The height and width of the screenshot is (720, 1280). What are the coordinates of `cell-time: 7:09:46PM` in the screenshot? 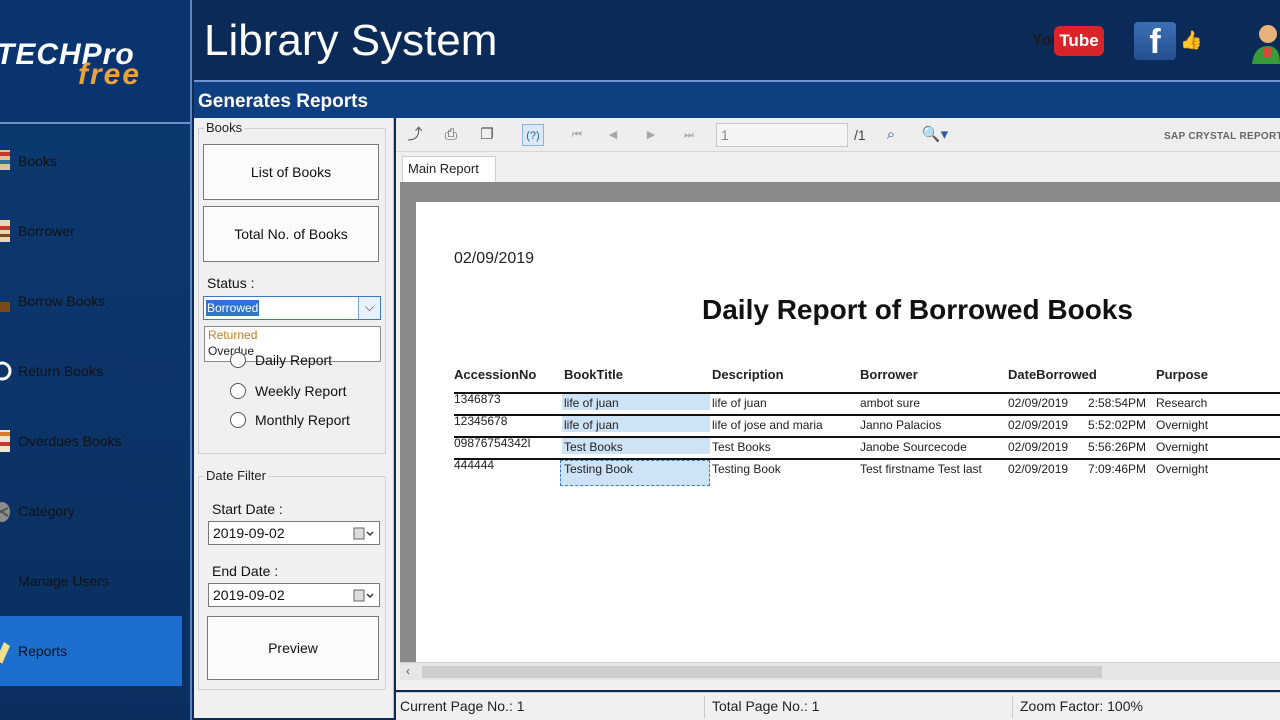 It's located at (1117, 469).